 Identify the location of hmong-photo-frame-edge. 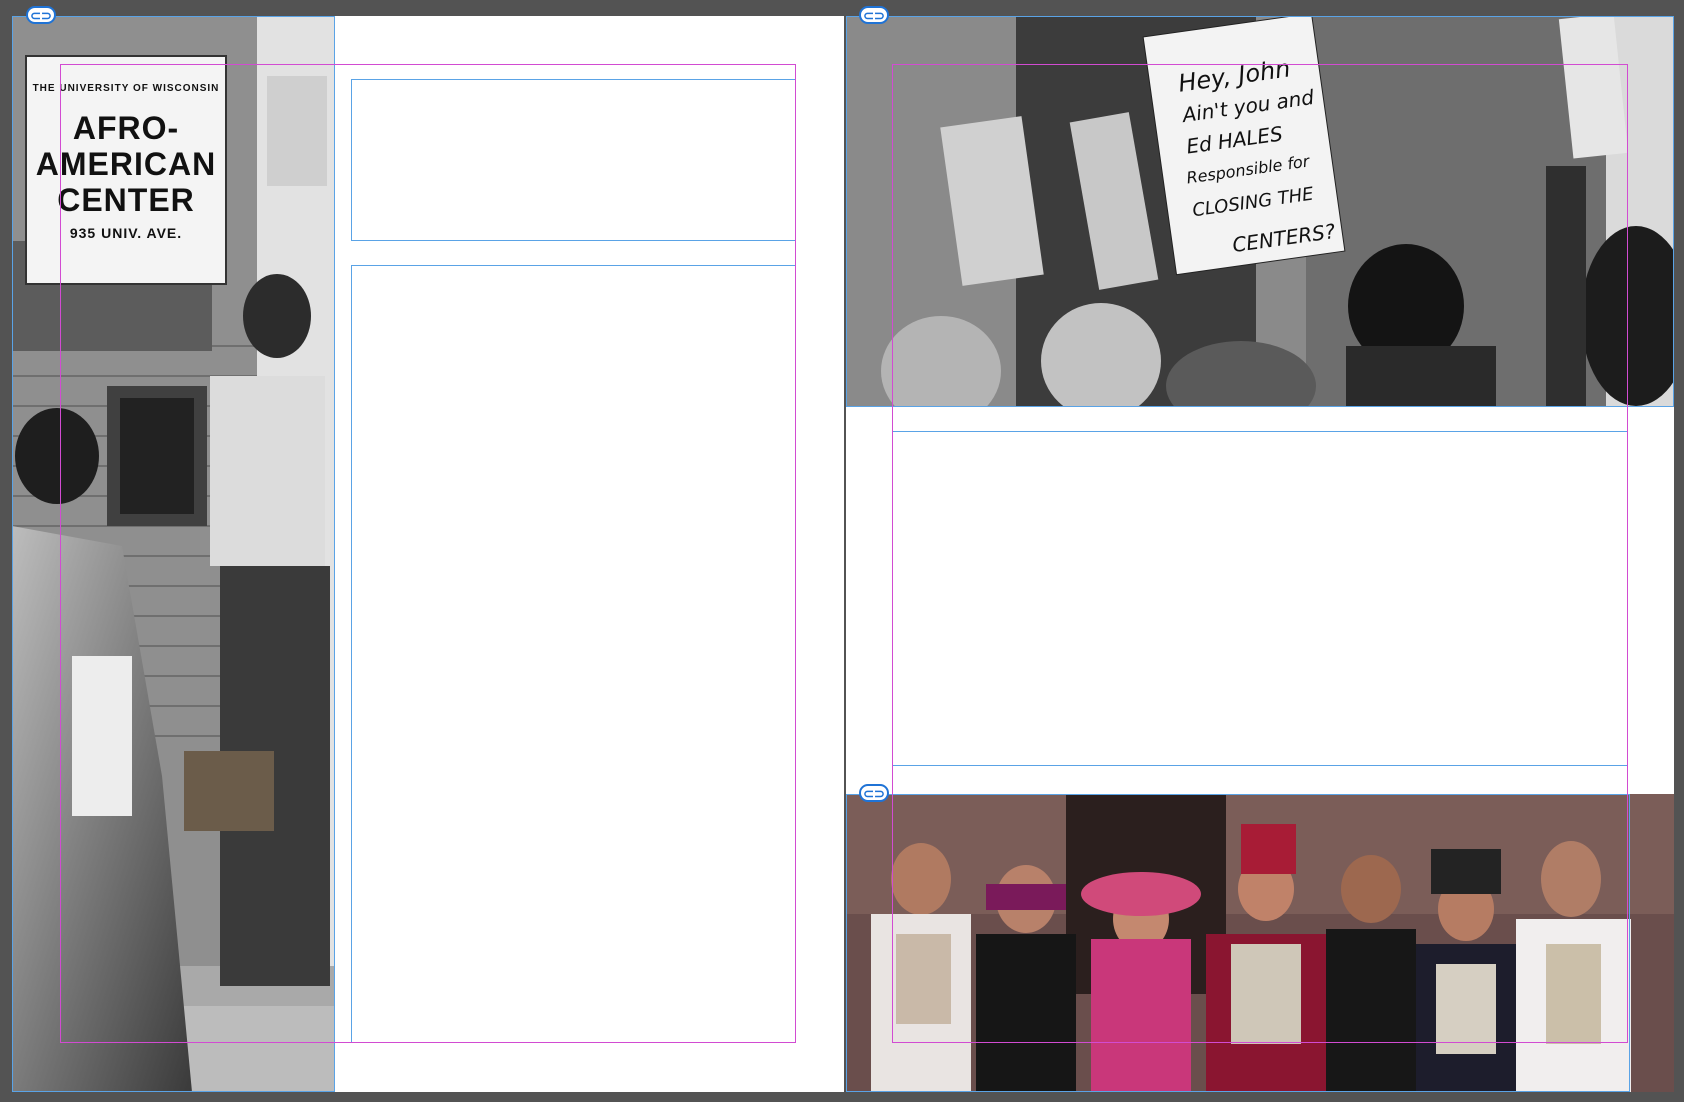
(1238, 943).